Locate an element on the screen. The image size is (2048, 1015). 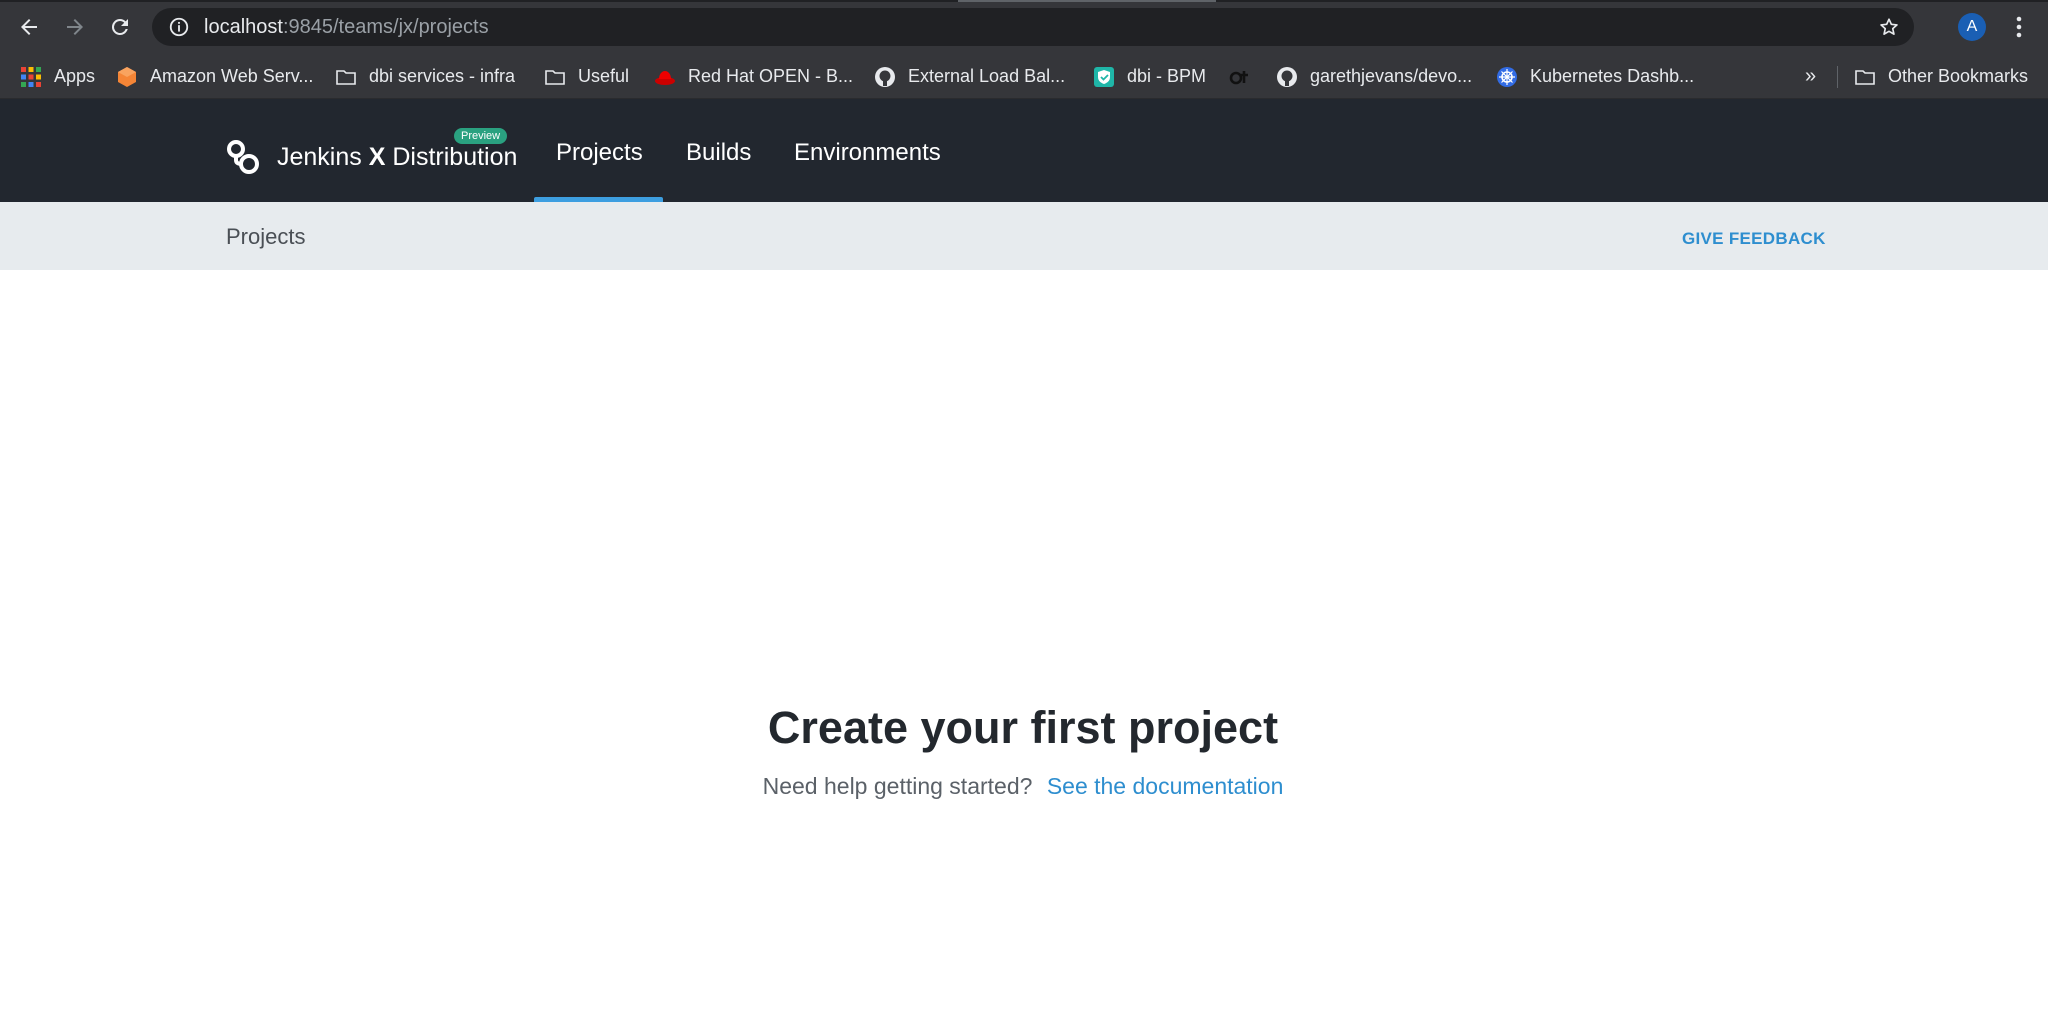
brand-prefix: Jenkins is located at coordinates (323, 157).